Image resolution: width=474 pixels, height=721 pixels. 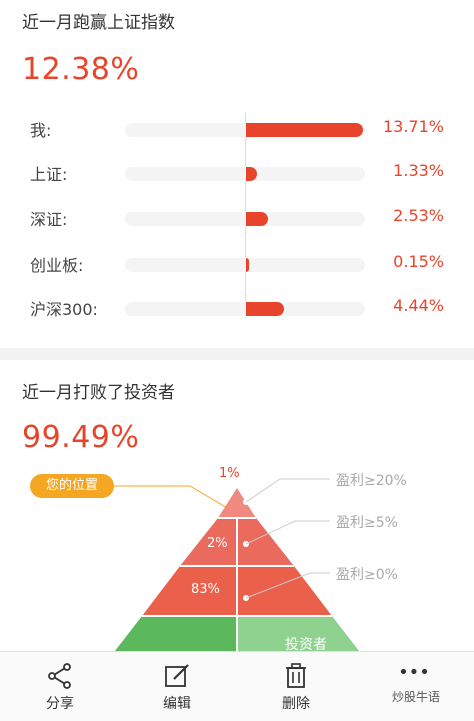 What do you see at coordinates (57, 265) in the screenshot?
I see `bar-label: 创业板:` at bounding box center [57, 265].